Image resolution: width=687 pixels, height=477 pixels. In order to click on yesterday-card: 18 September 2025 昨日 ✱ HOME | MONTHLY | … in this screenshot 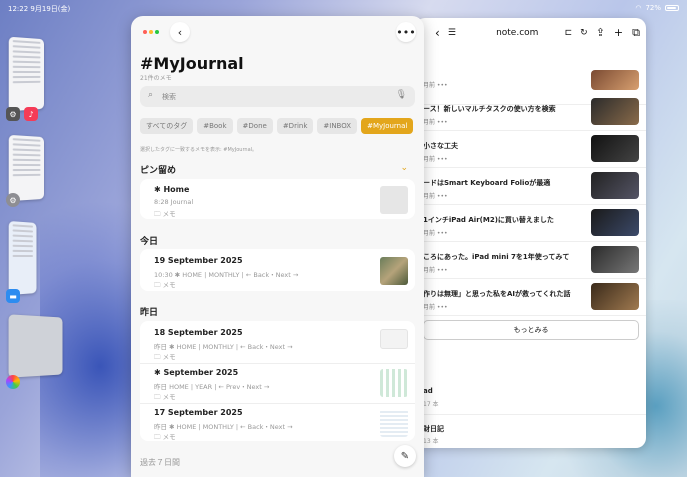, I will do `click(277, 381)`.